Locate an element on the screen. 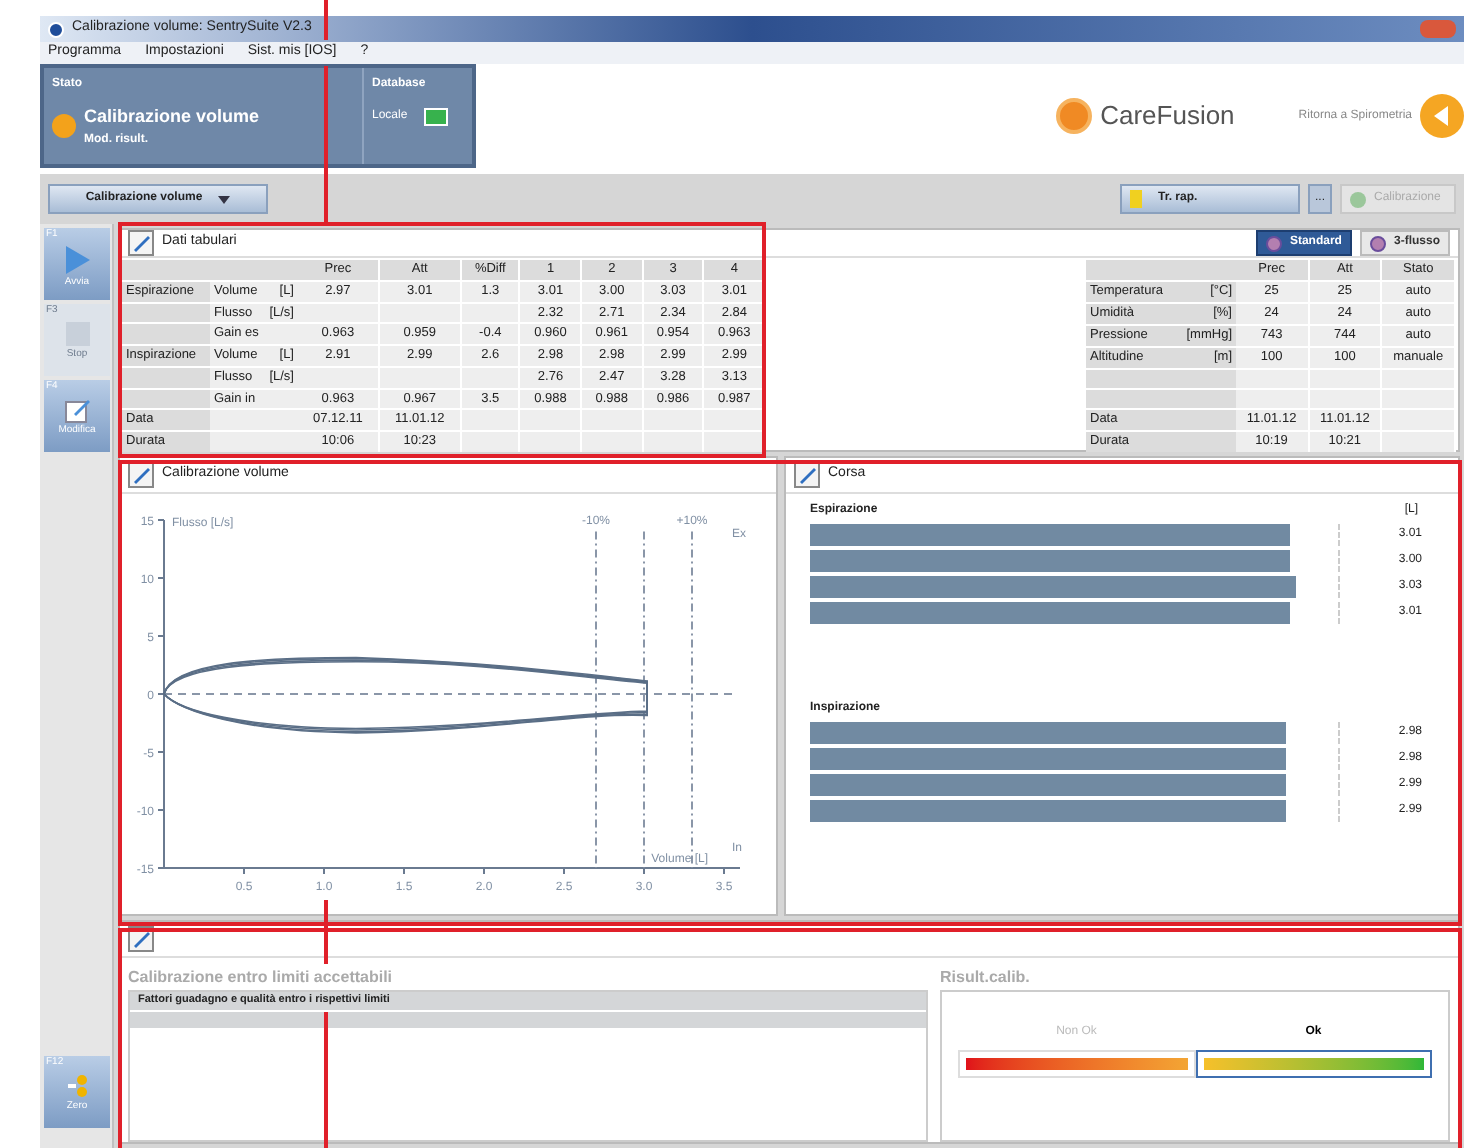 Image resolution: width=1464 pixels, height=1148 pixels. logo-icon is located at coordinates (1074, 116).